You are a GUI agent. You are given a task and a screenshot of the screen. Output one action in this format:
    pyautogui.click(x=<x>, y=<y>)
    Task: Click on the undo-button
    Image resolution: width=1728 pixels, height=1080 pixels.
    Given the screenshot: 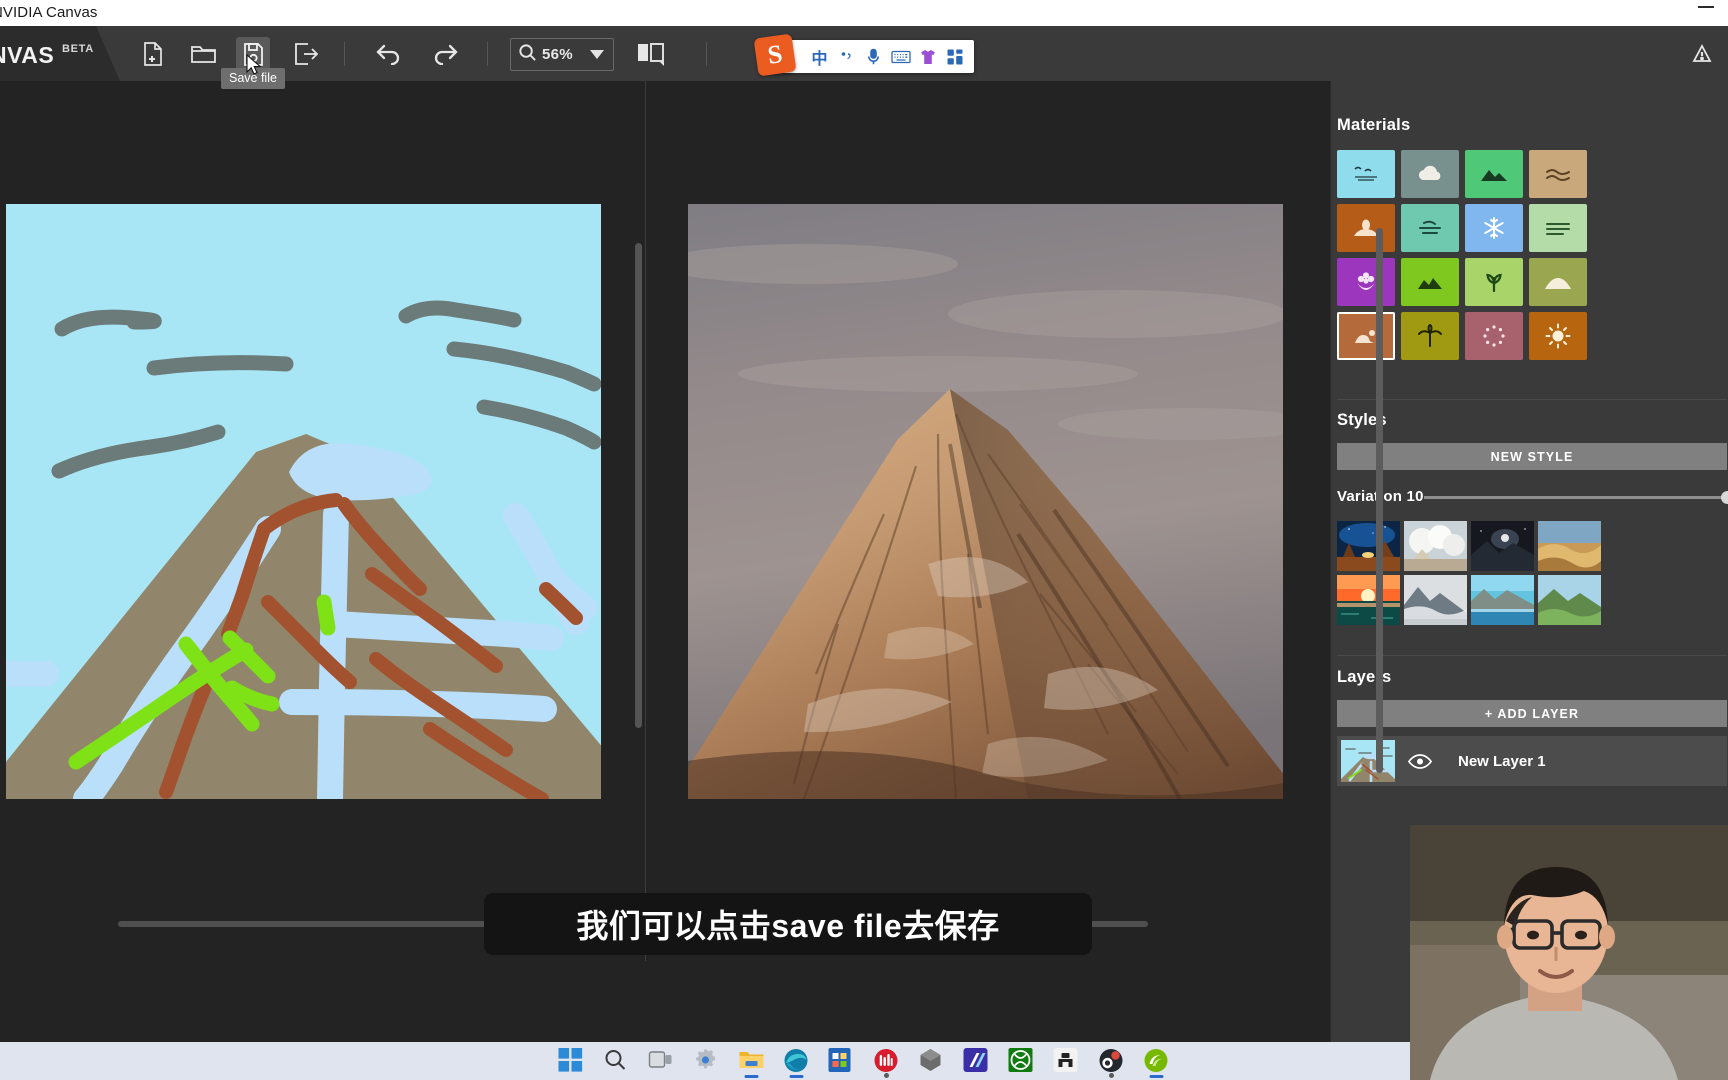 What is the action you would take?
    pyautogui.click(x=388, y=54)
    